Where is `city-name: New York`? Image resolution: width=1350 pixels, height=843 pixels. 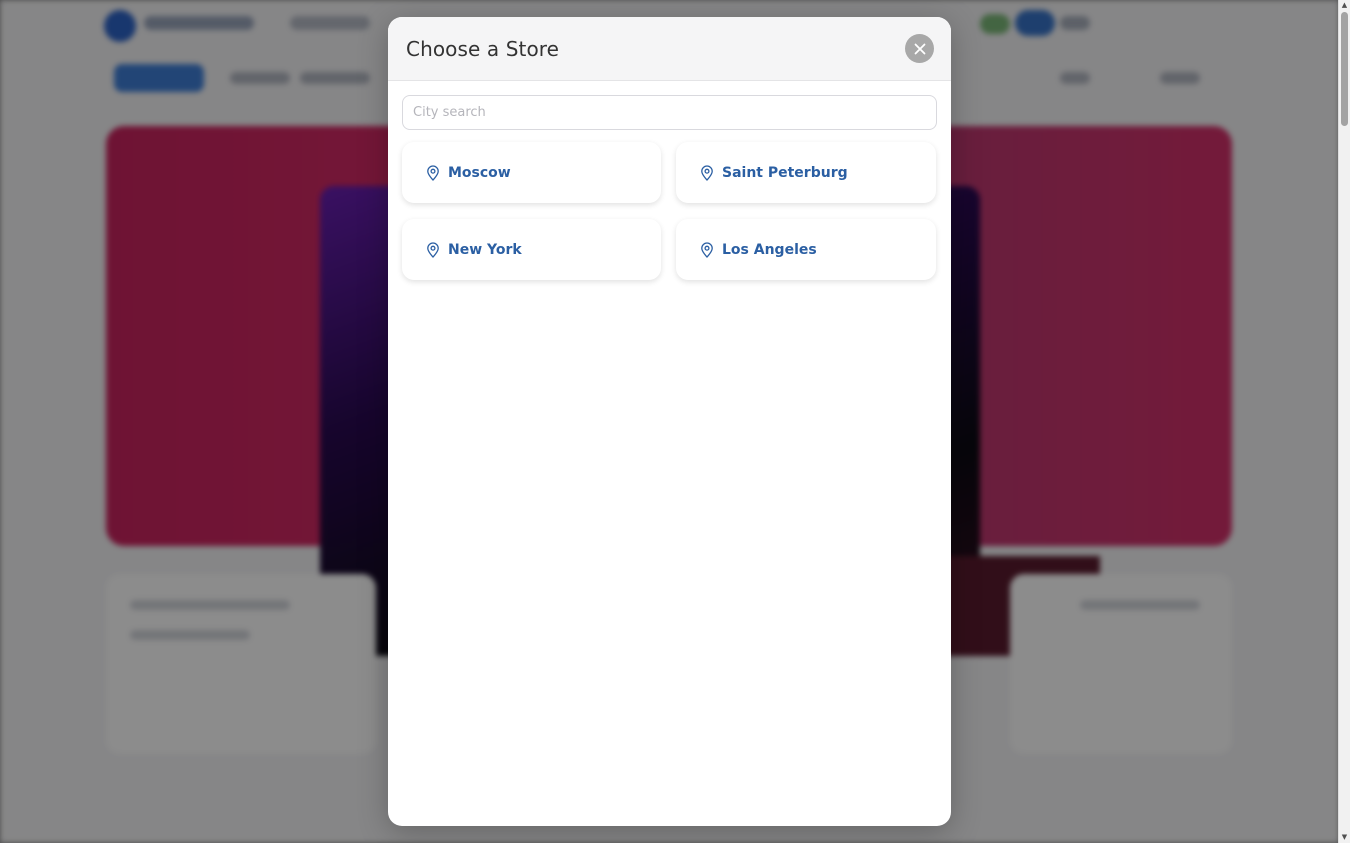
city-name: New York is located at coordinates (485, 249).